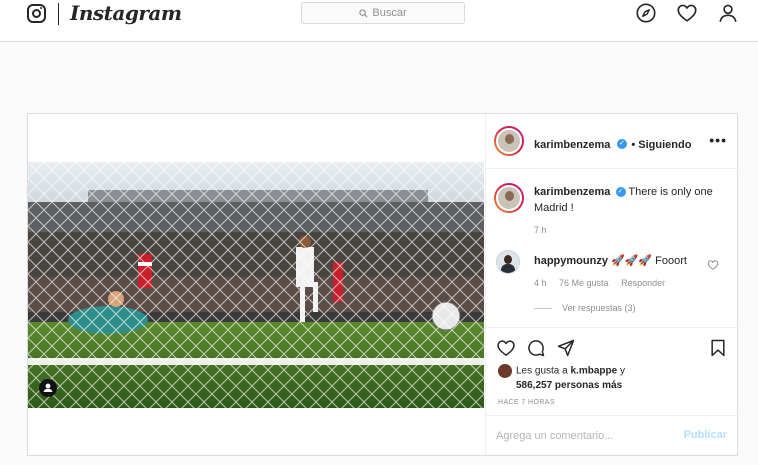 The image size is (758, 465). Describe the element at coordinates (599, 308) in the screenshot. I see `view-replies-label: Ver respuestas (3)` at that location.